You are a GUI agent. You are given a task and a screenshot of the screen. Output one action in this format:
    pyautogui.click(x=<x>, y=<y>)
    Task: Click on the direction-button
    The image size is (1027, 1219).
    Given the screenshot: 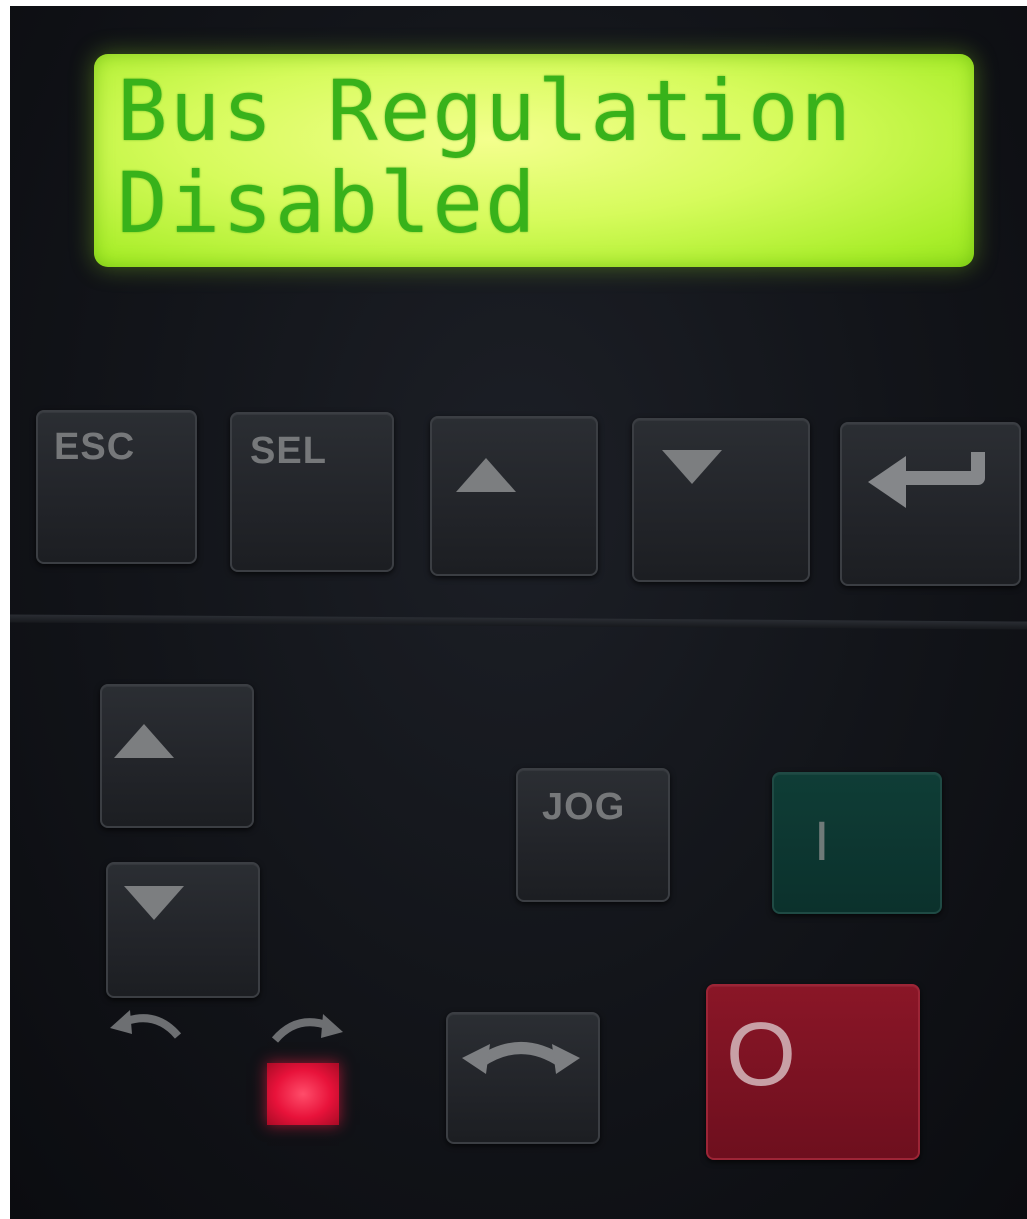 What is the action you would take?
    pyautogui.click(x=523, y=1078)
    